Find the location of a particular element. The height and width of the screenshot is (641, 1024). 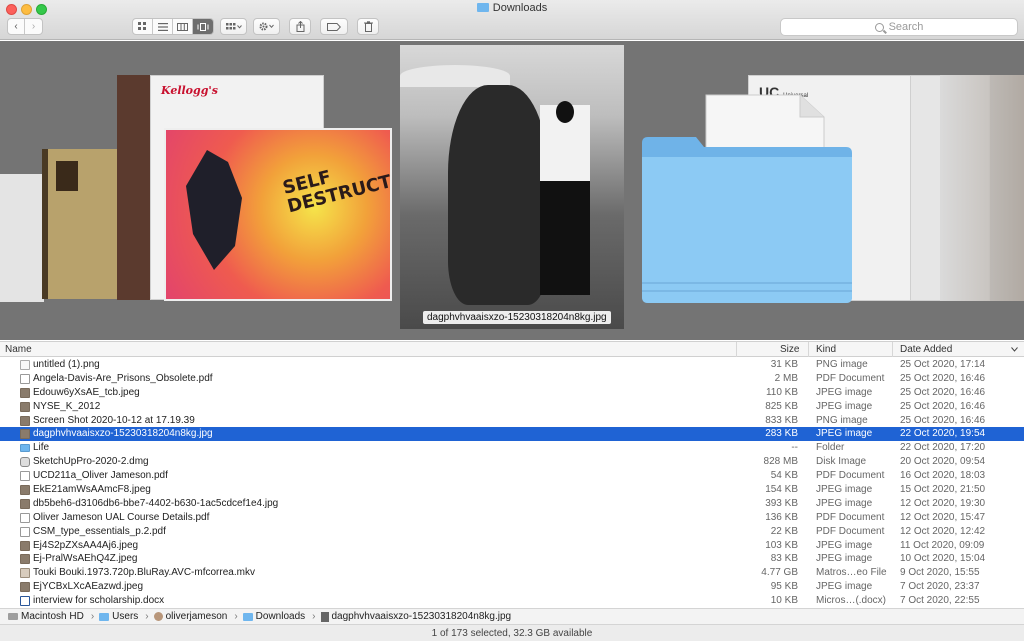

delete-button is located at coordinates (368, 26).